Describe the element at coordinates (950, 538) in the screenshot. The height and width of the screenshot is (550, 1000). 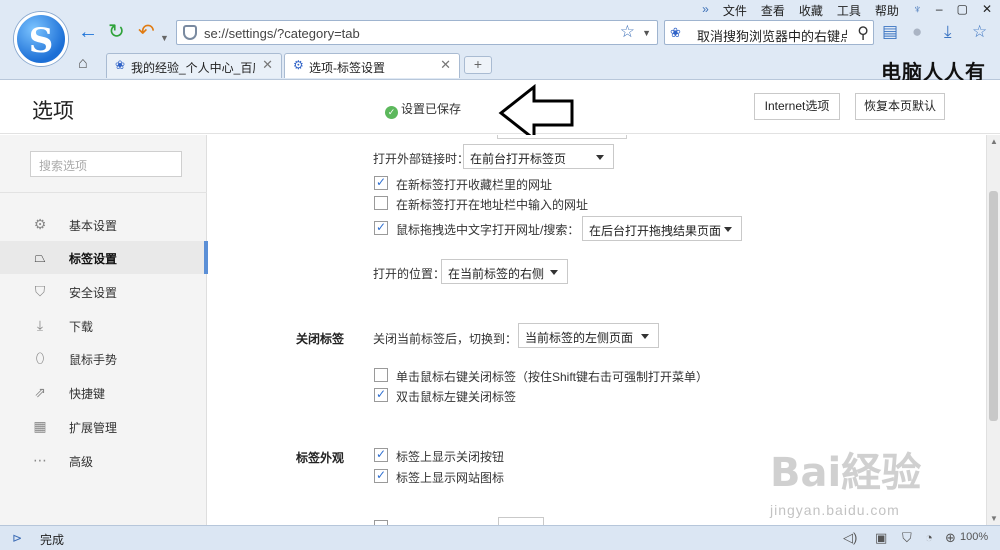
I see `zoom-in-icon: ⊕` at that location.